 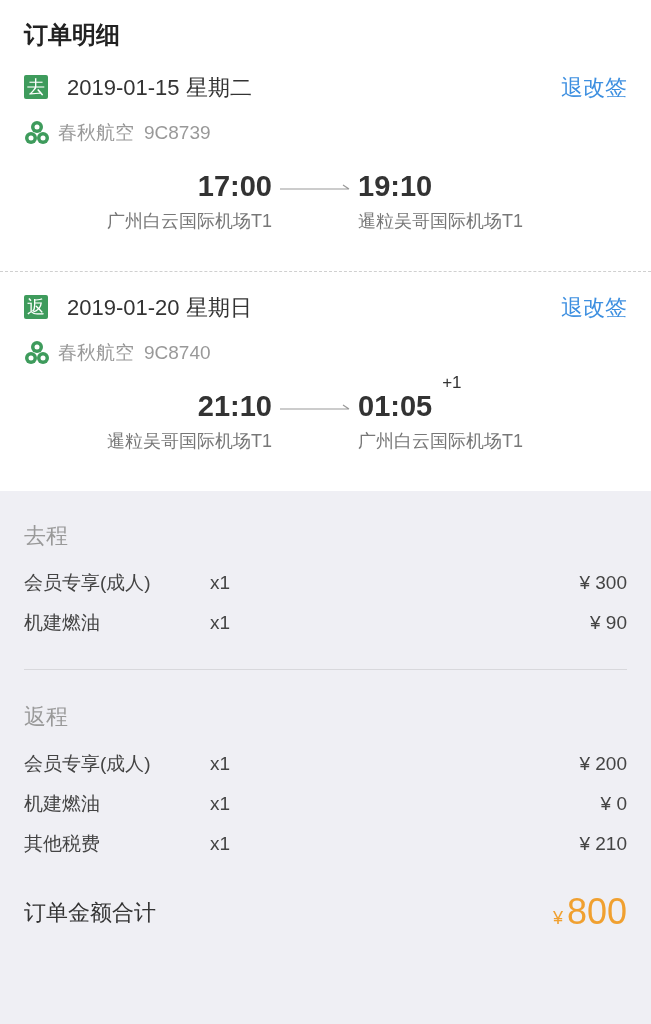 What do you see at coordinates (234, 186) in the screenshot?
I see `departure-time: 17:00` at bounding box center [234, 186].